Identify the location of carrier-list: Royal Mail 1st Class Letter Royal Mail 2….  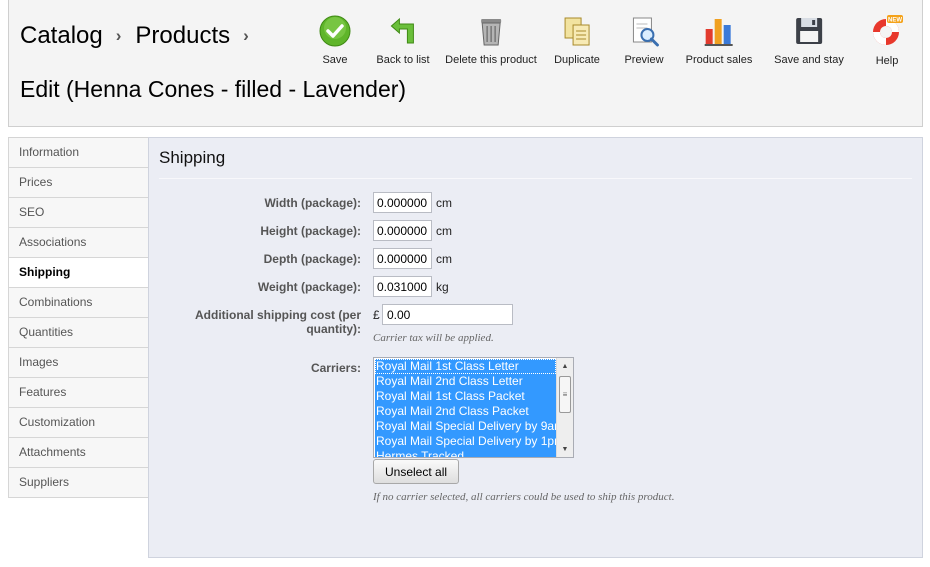
(465, 408).